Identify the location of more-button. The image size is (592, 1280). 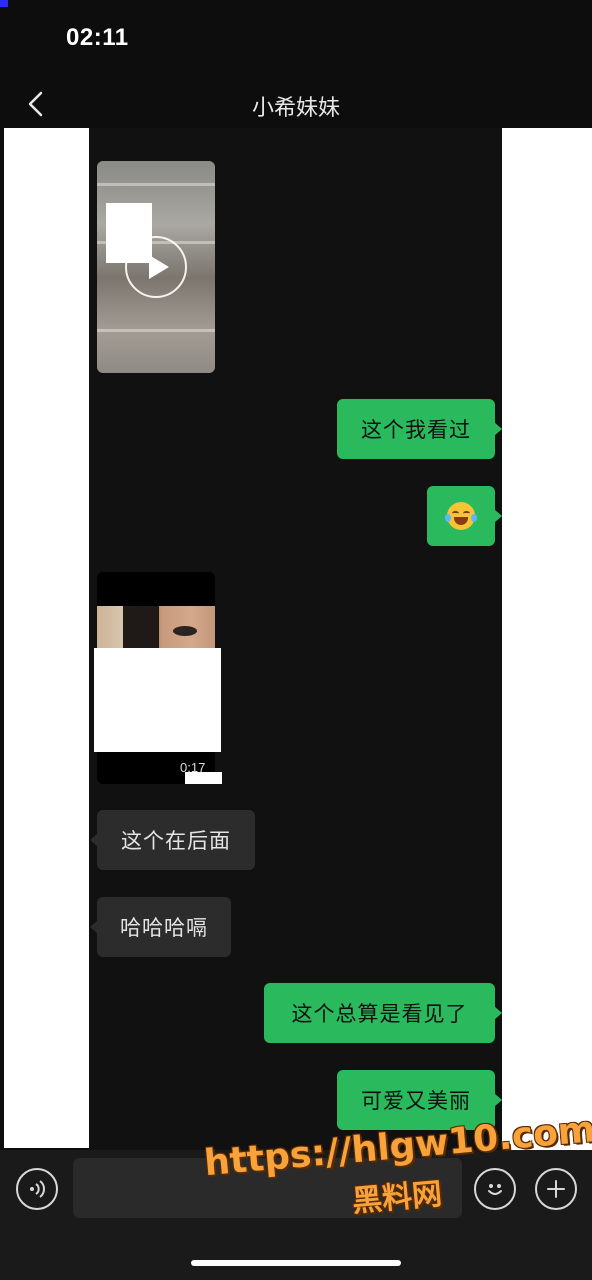
(556, 1189).